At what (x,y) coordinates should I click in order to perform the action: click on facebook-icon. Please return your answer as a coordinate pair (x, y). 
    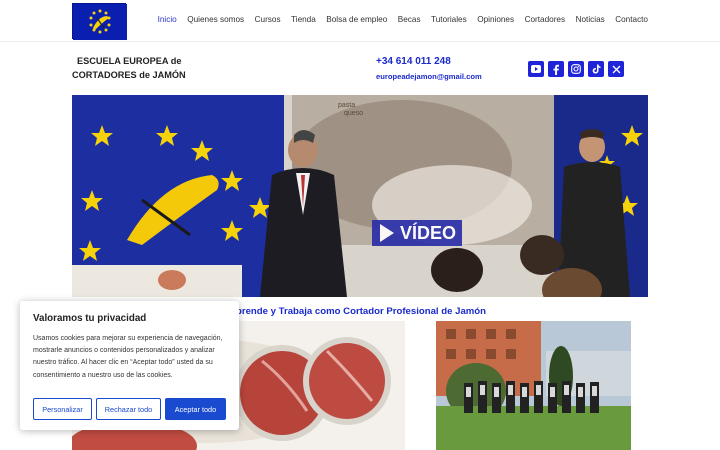
    Looking at the image, I should click on (556, 69).